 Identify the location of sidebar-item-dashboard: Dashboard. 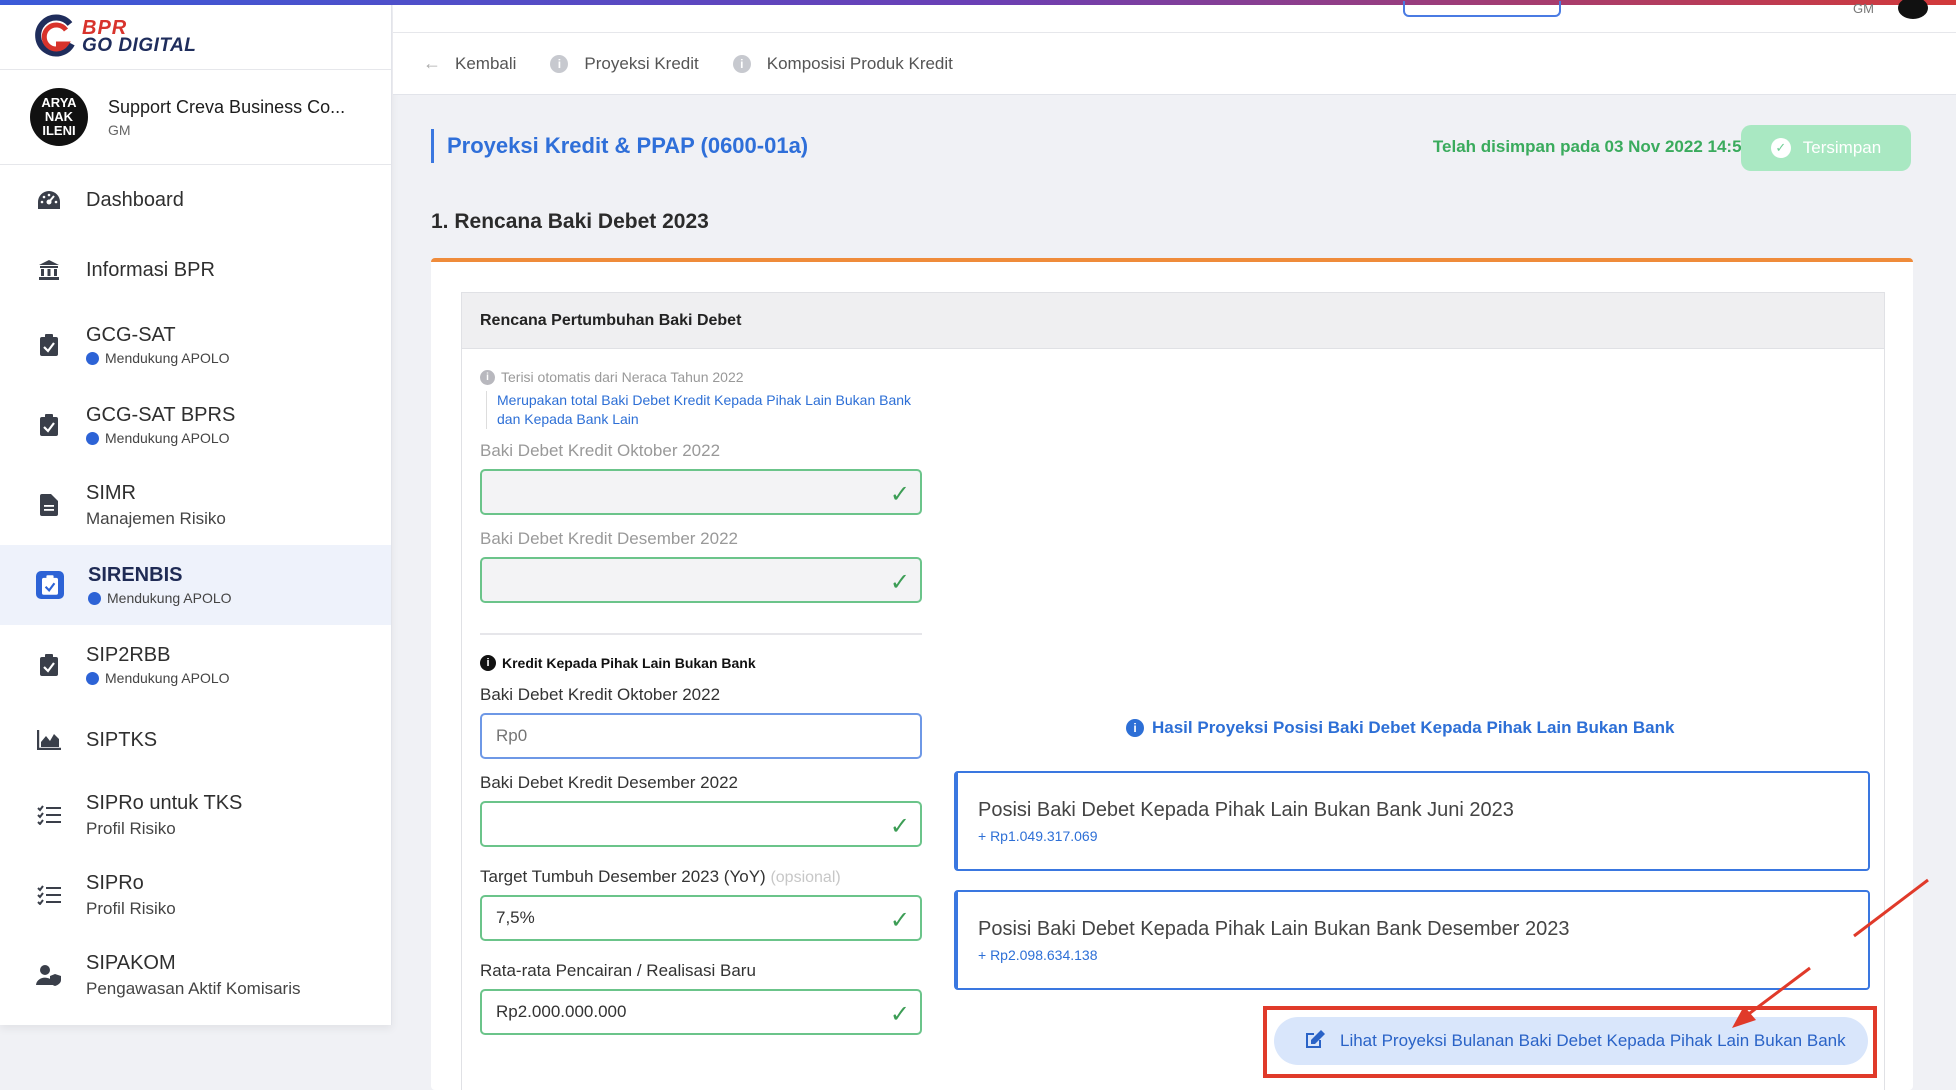
(195, 200).